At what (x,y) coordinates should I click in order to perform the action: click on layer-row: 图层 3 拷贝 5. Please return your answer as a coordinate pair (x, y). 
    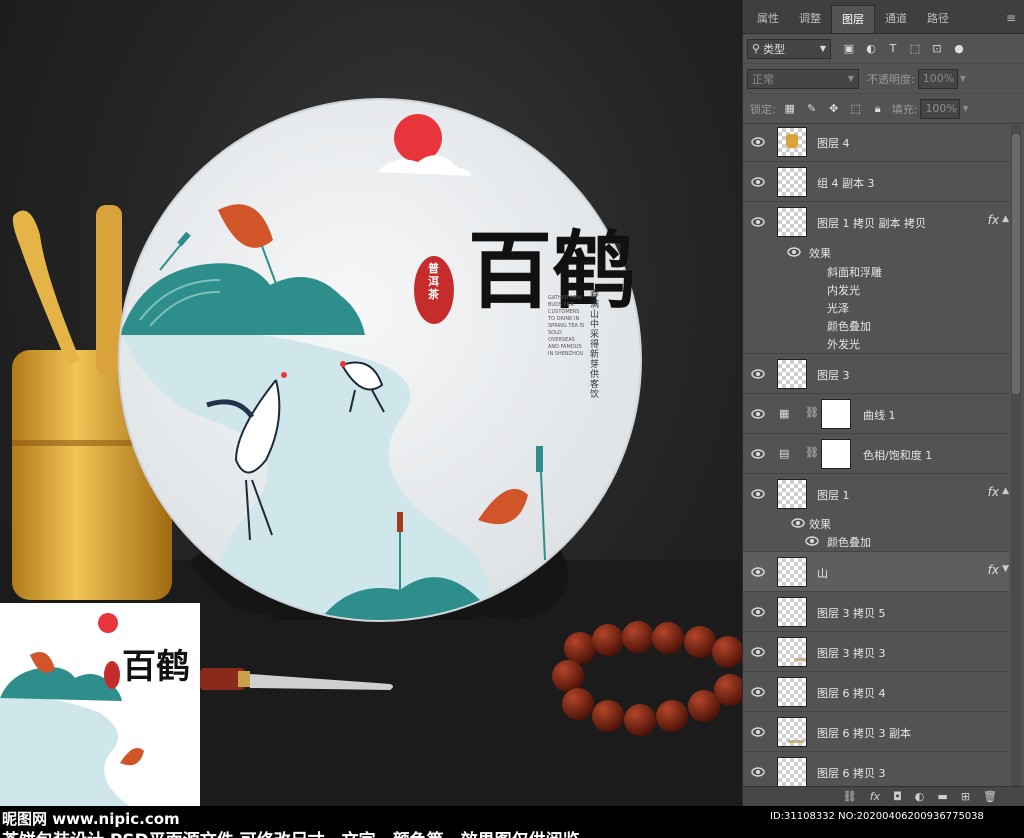
    Looking at the image, I should click on (876, 612).